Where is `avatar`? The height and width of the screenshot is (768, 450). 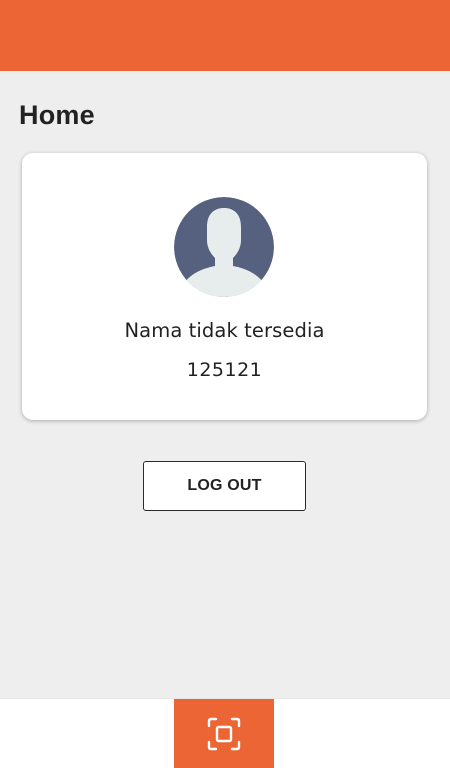
avatar is located at coordinates (224, 247).